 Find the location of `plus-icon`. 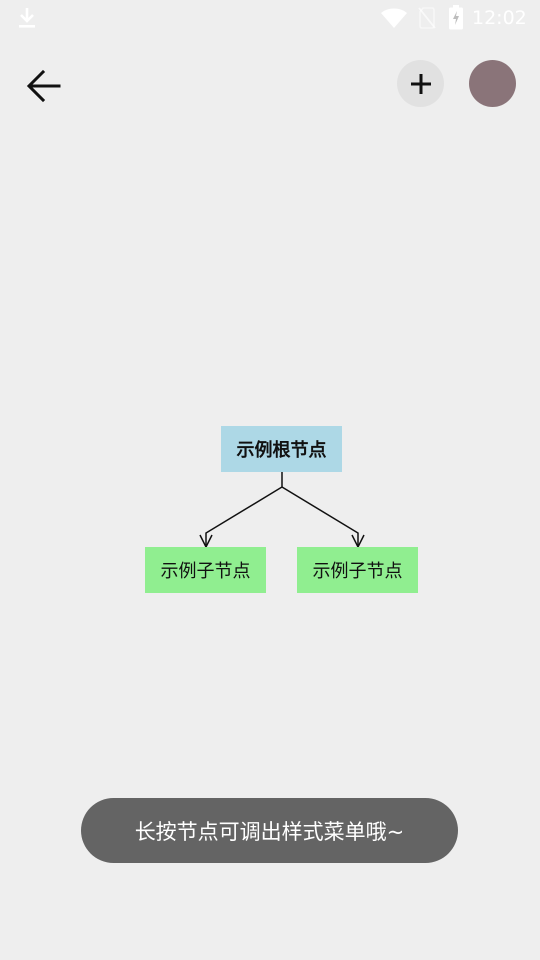

plus-icon is located at coordinates (420, 83).